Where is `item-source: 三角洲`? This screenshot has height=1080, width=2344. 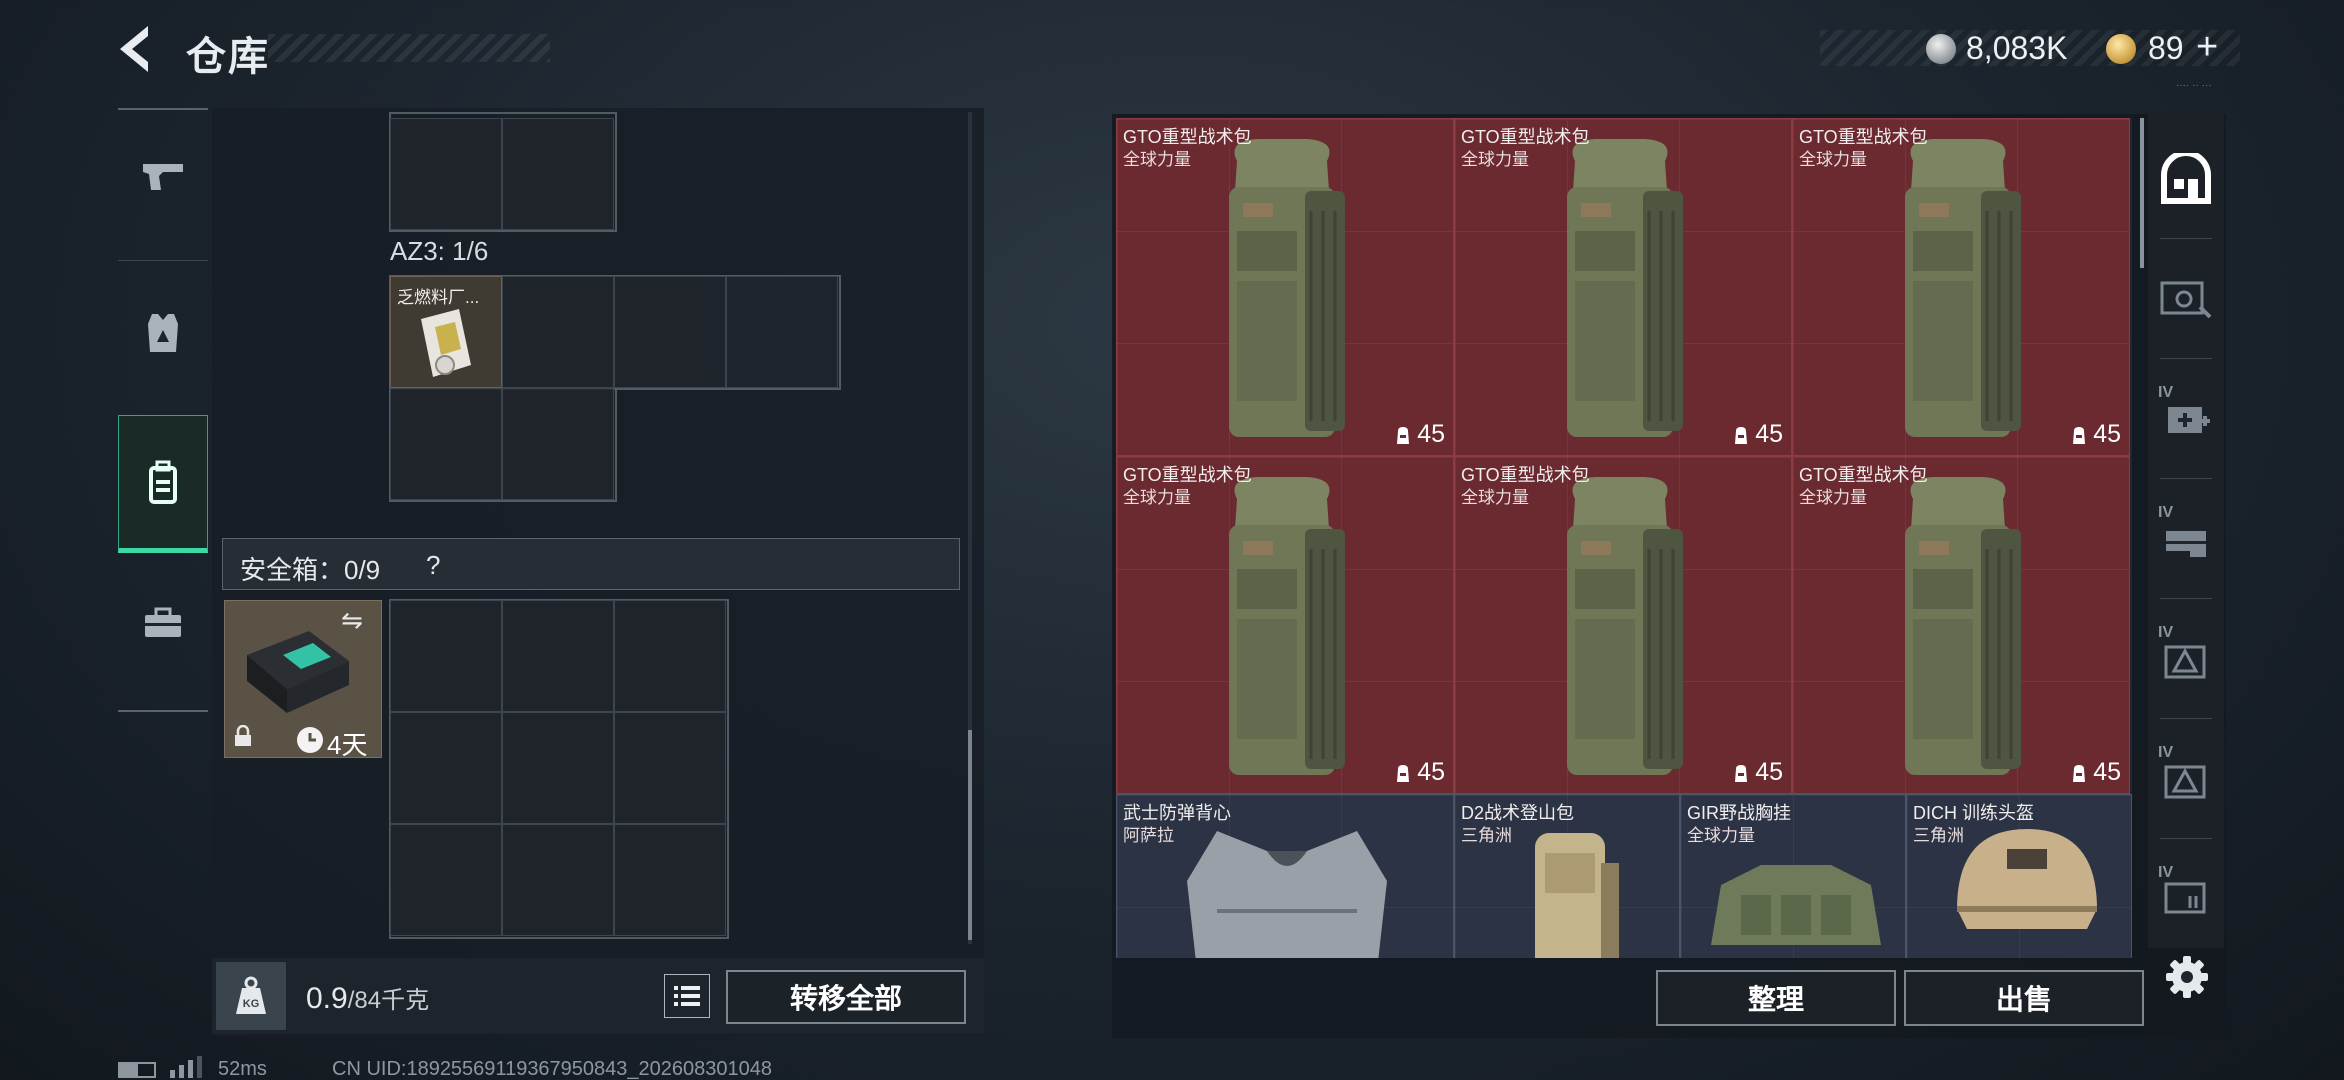
item-source: 三角洲 is located at coordinates (1938, 835).